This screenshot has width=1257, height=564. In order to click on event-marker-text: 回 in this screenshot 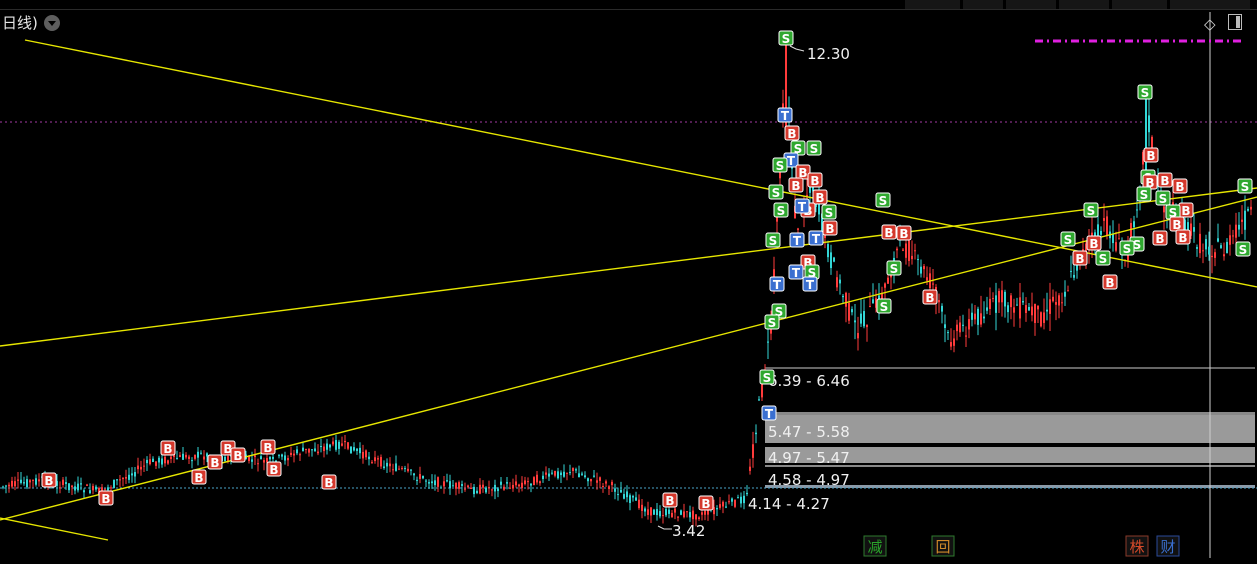, I will do `click(942, 547)`.